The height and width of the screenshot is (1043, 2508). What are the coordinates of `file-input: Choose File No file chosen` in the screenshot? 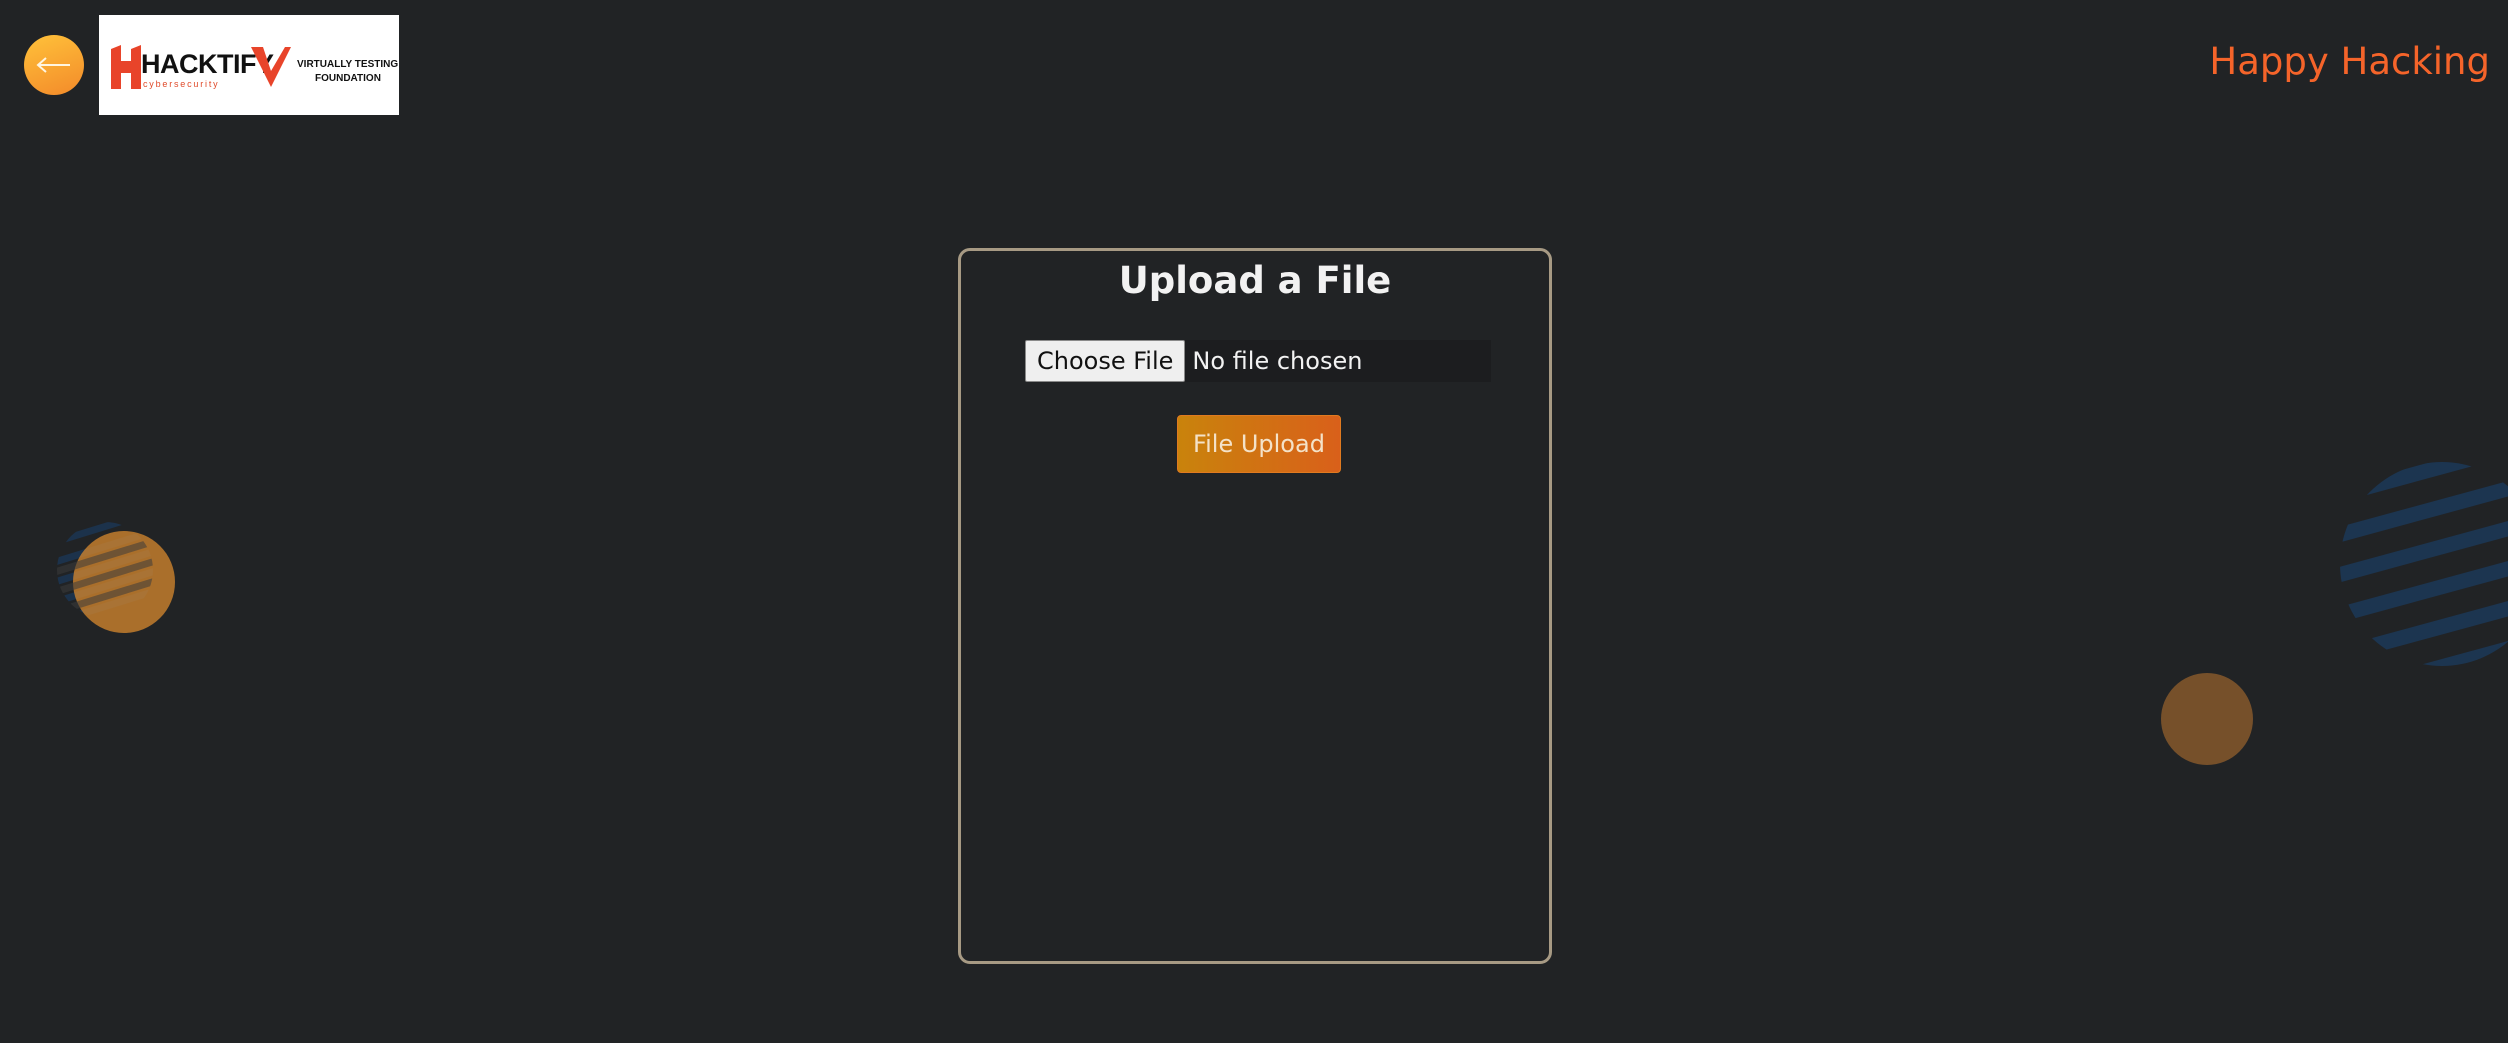 It's located at (1258, 361).